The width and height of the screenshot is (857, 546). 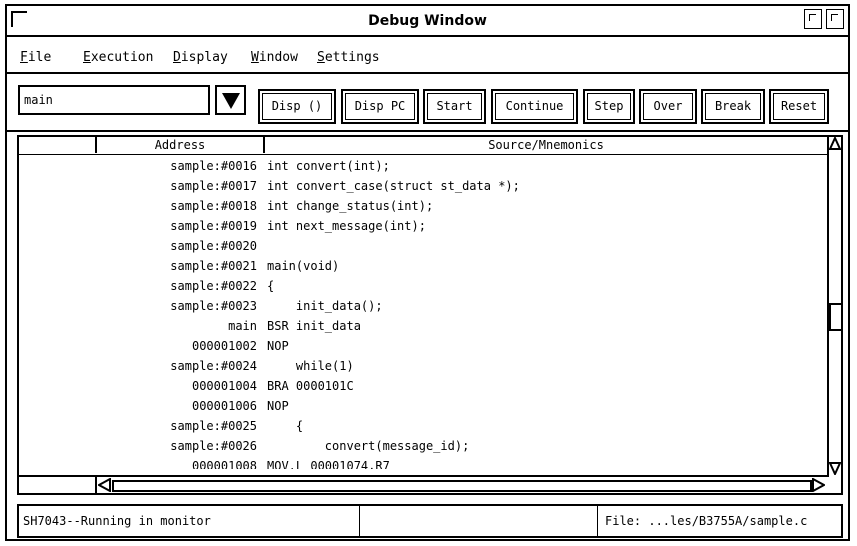 I want to click on status-file: File: ...les/B3755A/sample.c, so click(x=706, y=521).